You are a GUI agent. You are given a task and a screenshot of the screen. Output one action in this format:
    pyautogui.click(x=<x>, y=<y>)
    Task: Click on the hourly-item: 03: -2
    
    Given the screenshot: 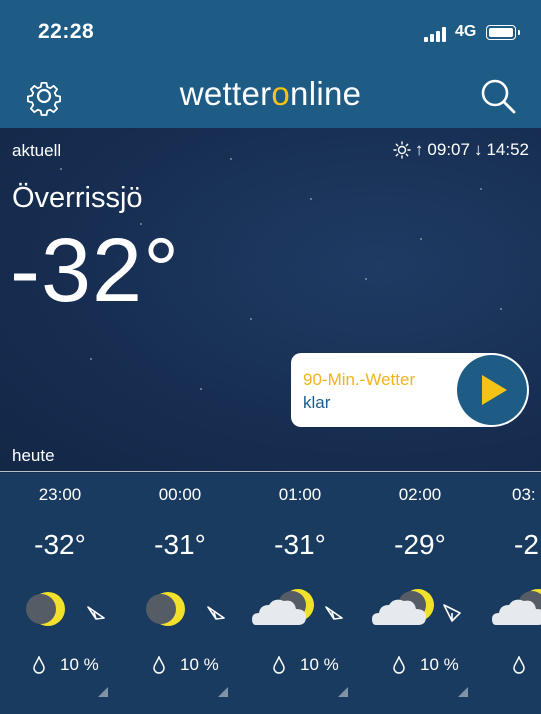 What is the action you would take?
    pyautogui.click(x=510, y=593)
    